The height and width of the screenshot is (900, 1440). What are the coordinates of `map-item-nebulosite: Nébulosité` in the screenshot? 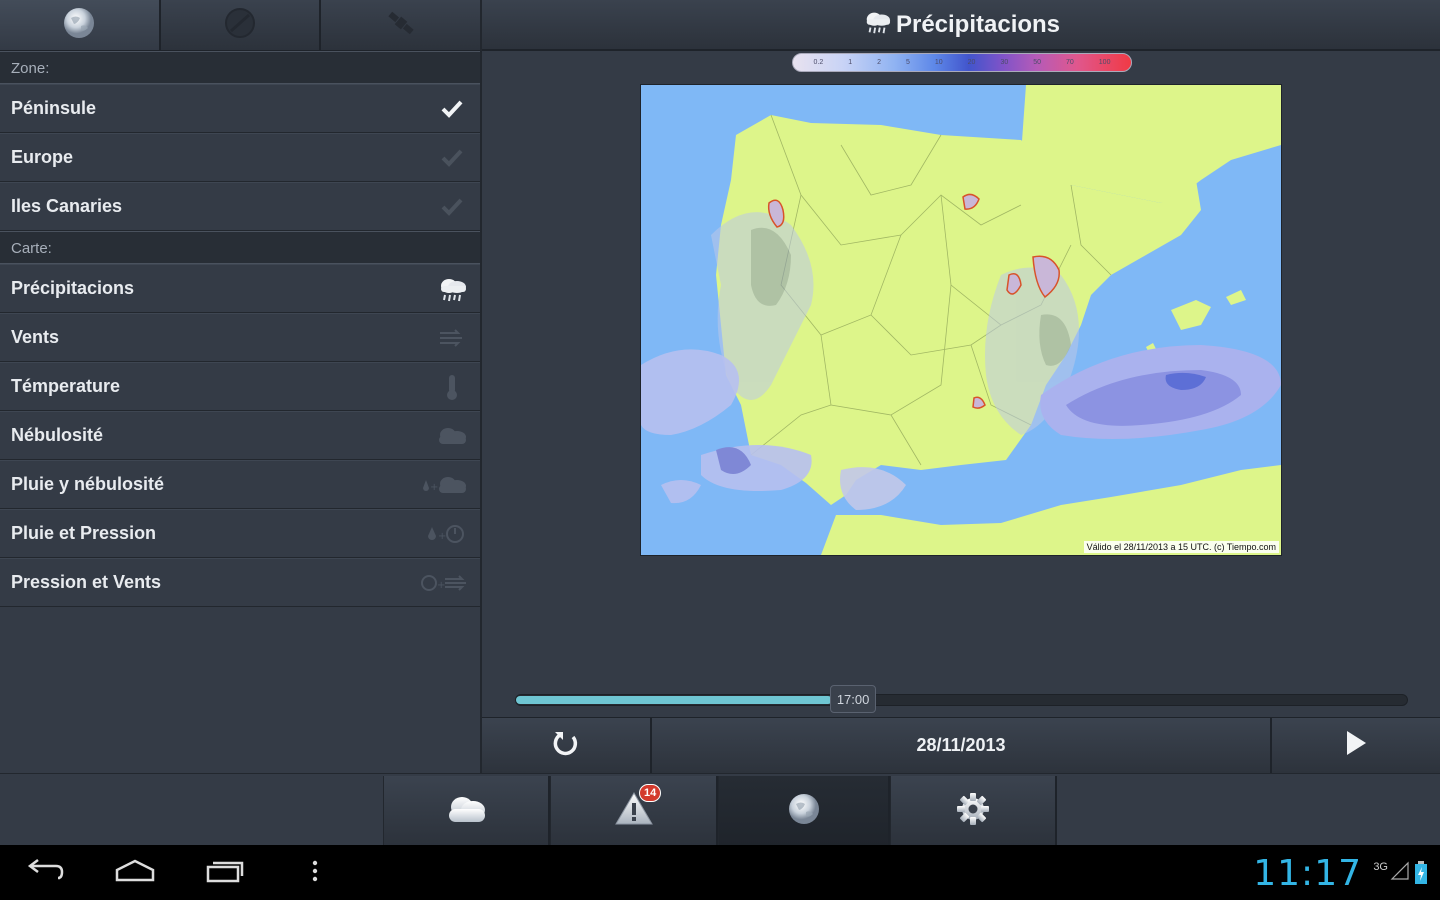 It's located at (240, 435).